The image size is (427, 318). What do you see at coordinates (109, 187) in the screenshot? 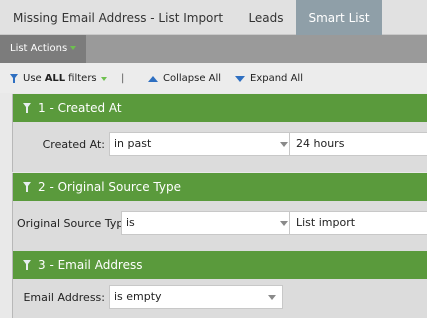
I see `filter-title: 2 - Original Source Type` at bounding box center [109, 187].